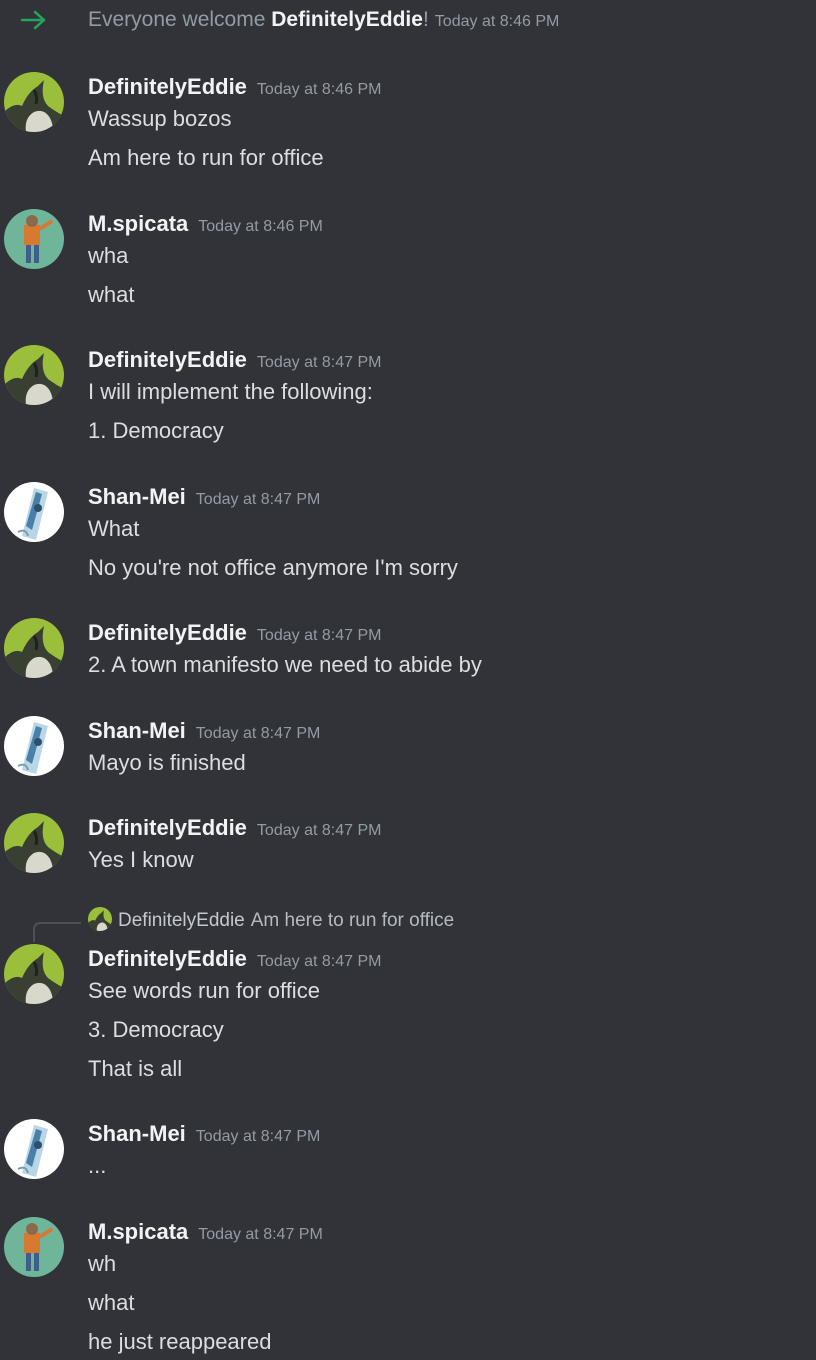  I want to click on system-prefix: Everyone welcome, so click(180, 19).